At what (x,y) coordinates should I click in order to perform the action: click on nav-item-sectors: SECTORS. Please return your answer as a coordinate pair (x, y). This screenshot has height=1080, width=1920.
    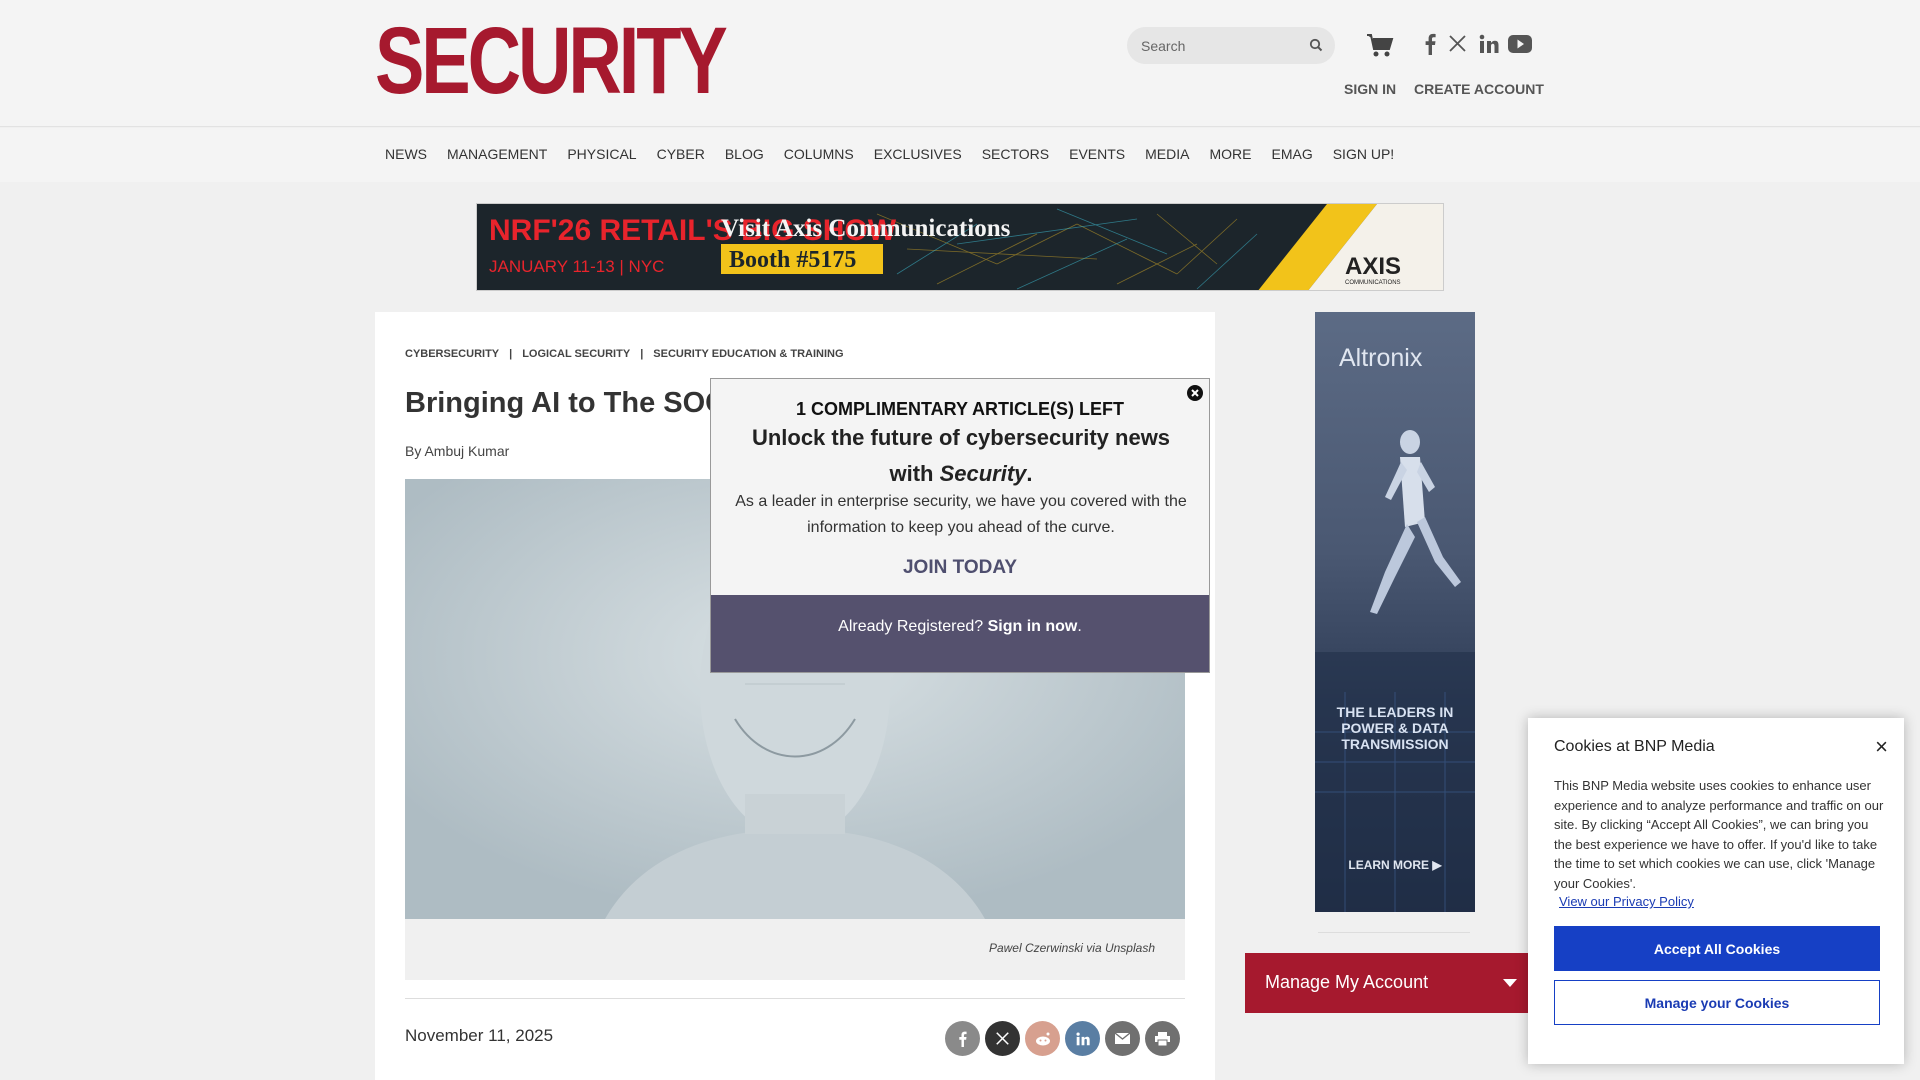
    Looking at the image, I should click on (1015, 154).